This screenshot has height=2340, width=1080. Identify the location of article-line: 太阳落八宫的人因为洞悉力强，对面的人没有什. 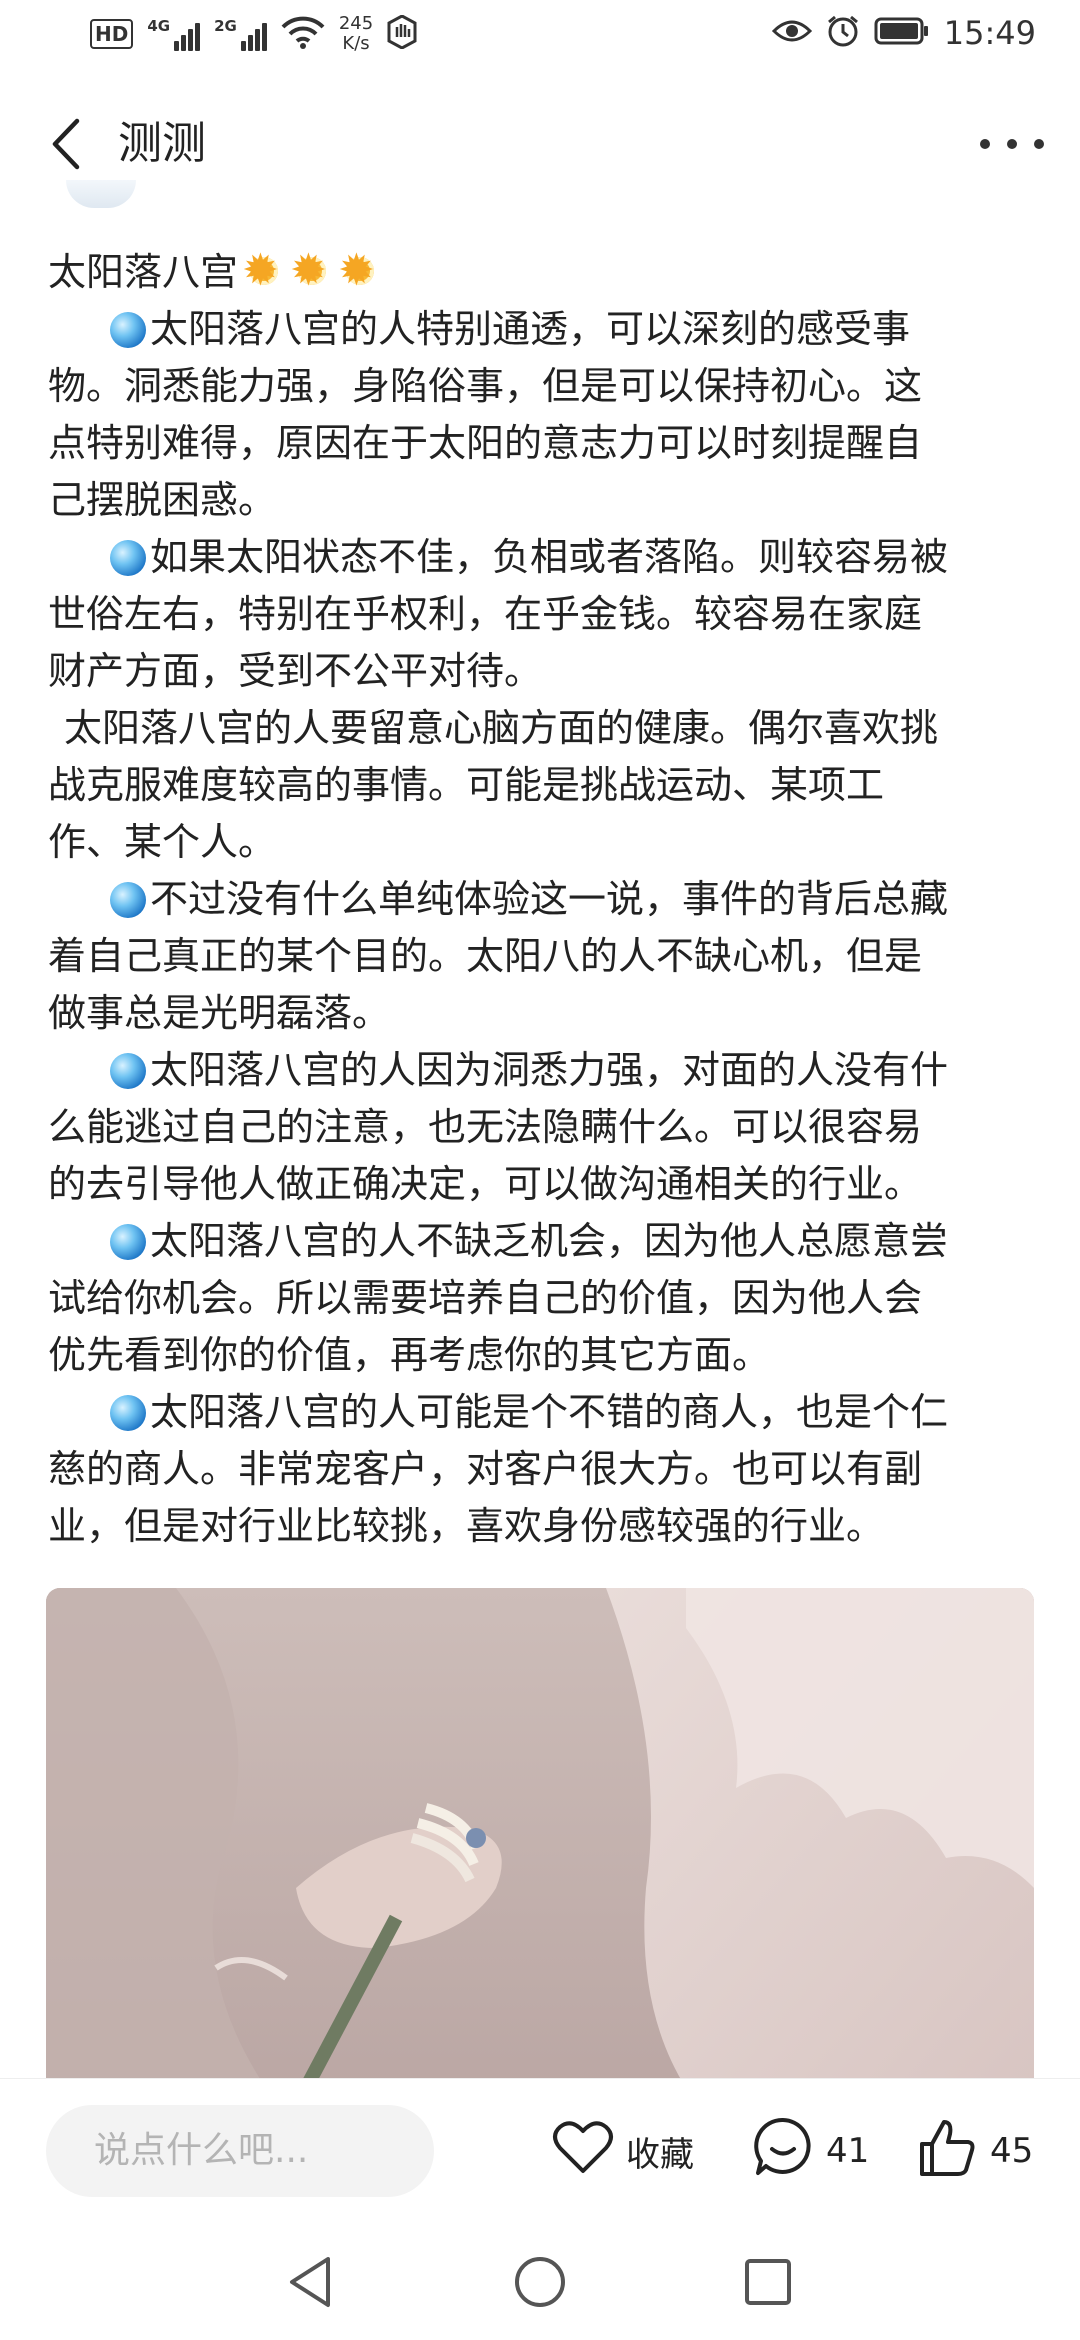
(544, 1070).